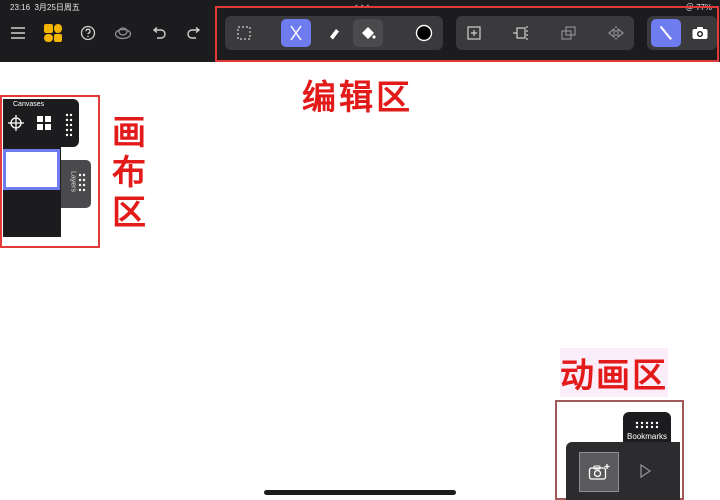 The width and height of the screenshot is (720, 500). Describe the element at coordinates (194, 33) in the screenshot. I see `redo-icon` at that location.